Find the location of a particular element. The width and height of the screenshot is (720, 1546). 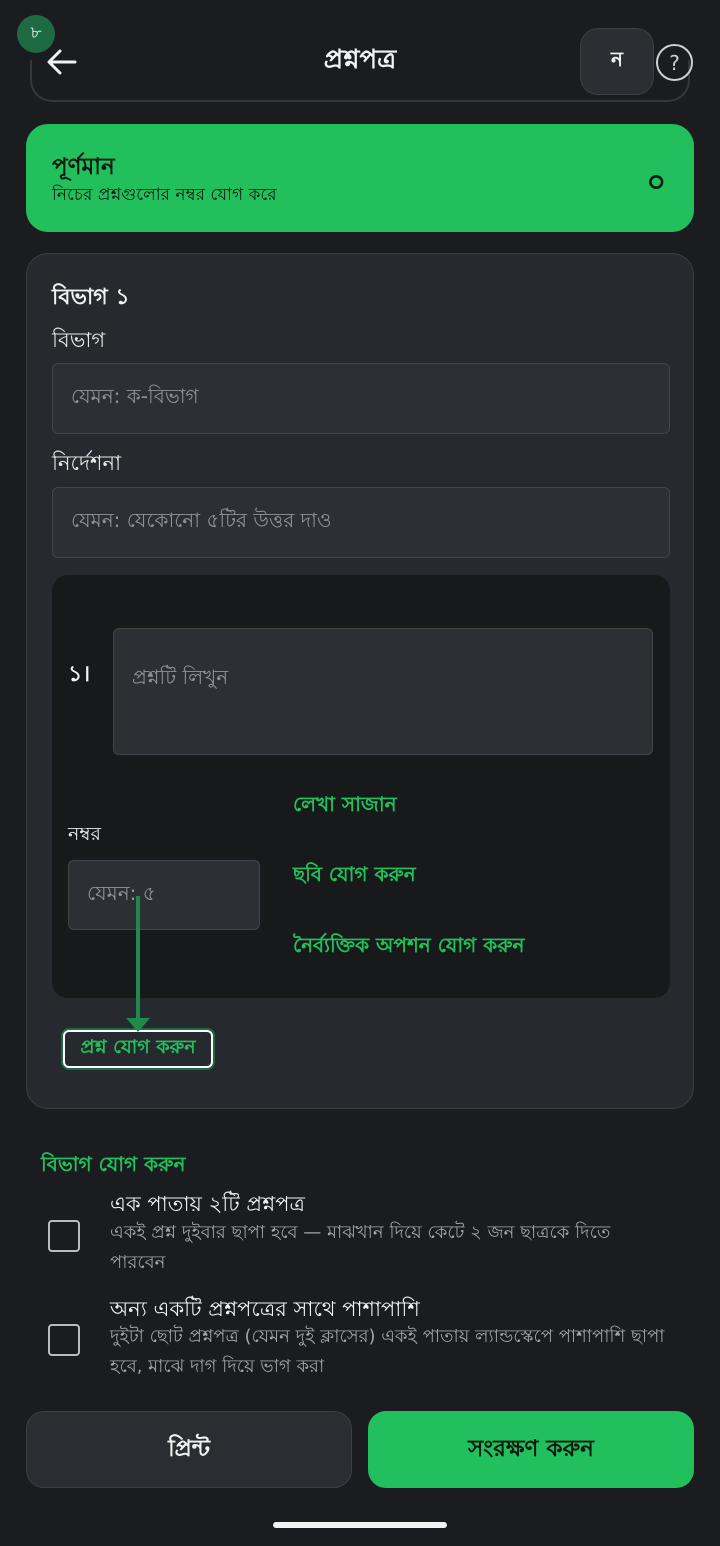

add-mcq-option-link: নৈর্ব্যক্তিক অপশন যোগ করুন is located at coordinates (408, 947).